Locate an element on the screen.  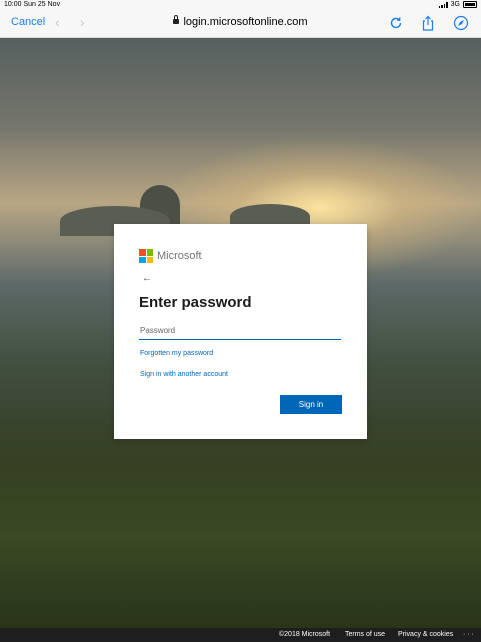
share-icon is located at coordinates (428, 23).